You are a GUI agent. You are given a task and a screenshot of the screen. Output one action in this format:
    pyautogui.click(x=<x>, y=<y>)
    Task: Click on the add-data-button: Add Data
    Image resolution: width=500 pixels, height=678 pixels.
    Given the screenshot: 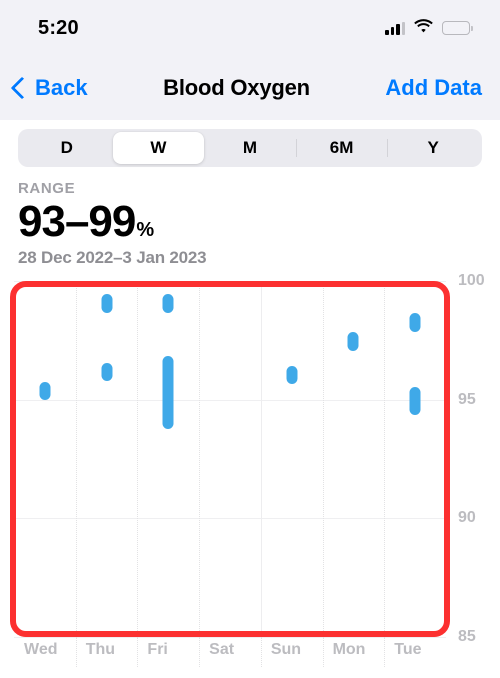 What is the action you would take?
    pyautogui.click(x=433, y=88)
    